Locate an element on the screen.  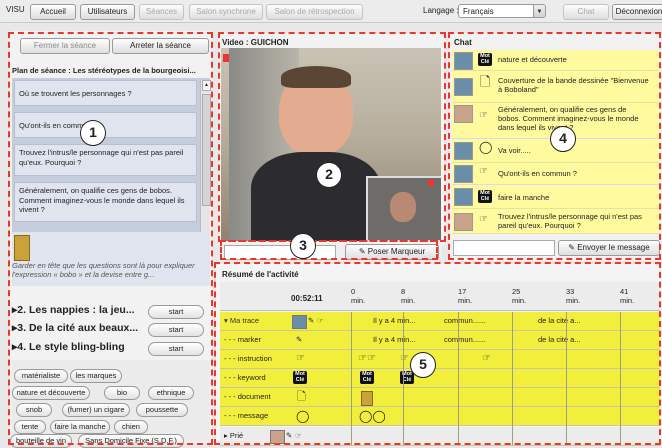
callout-4: 4 is located at coordinates (563, 139).